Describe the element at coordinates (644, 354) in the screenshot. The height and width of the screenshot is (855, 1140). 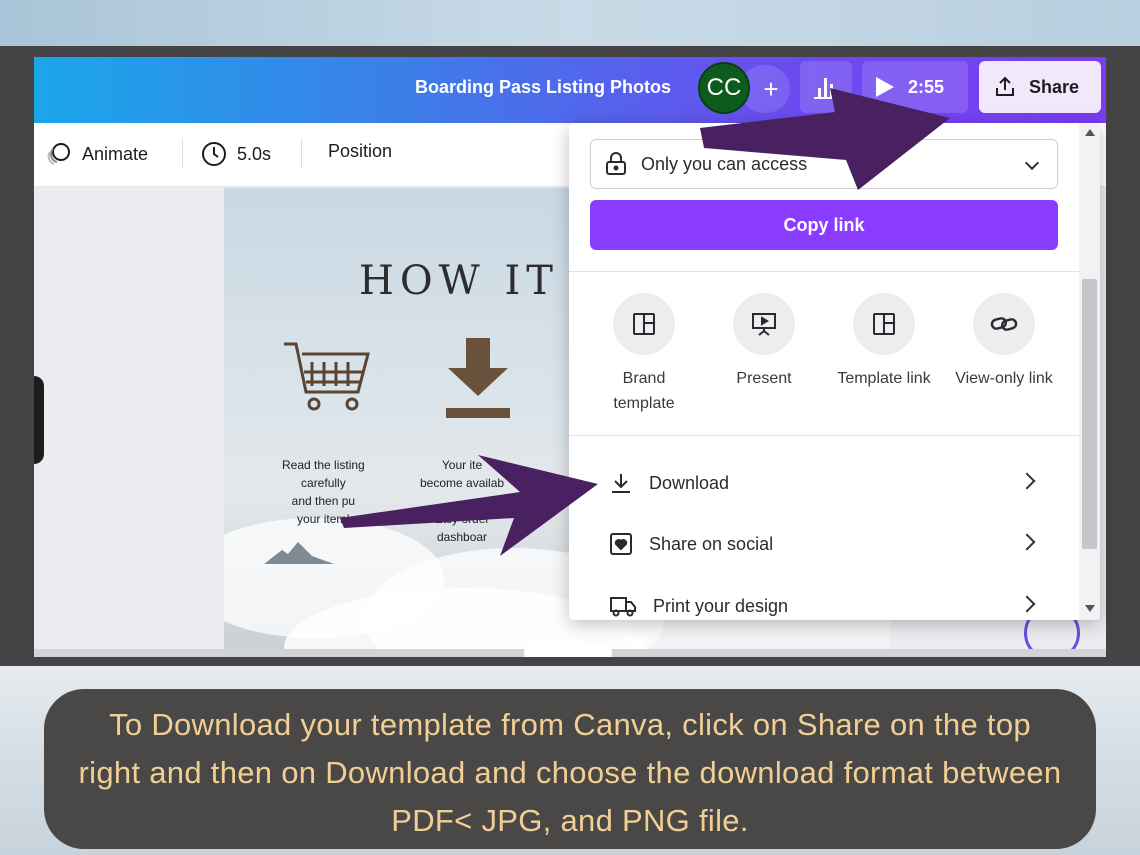
I see `brand-template-option: Brand template` at that location.